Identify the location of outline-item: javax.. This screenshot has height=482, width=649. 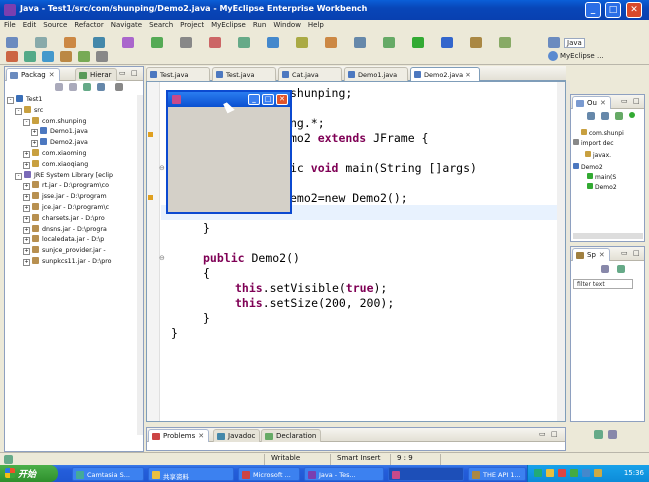
(598, 155).